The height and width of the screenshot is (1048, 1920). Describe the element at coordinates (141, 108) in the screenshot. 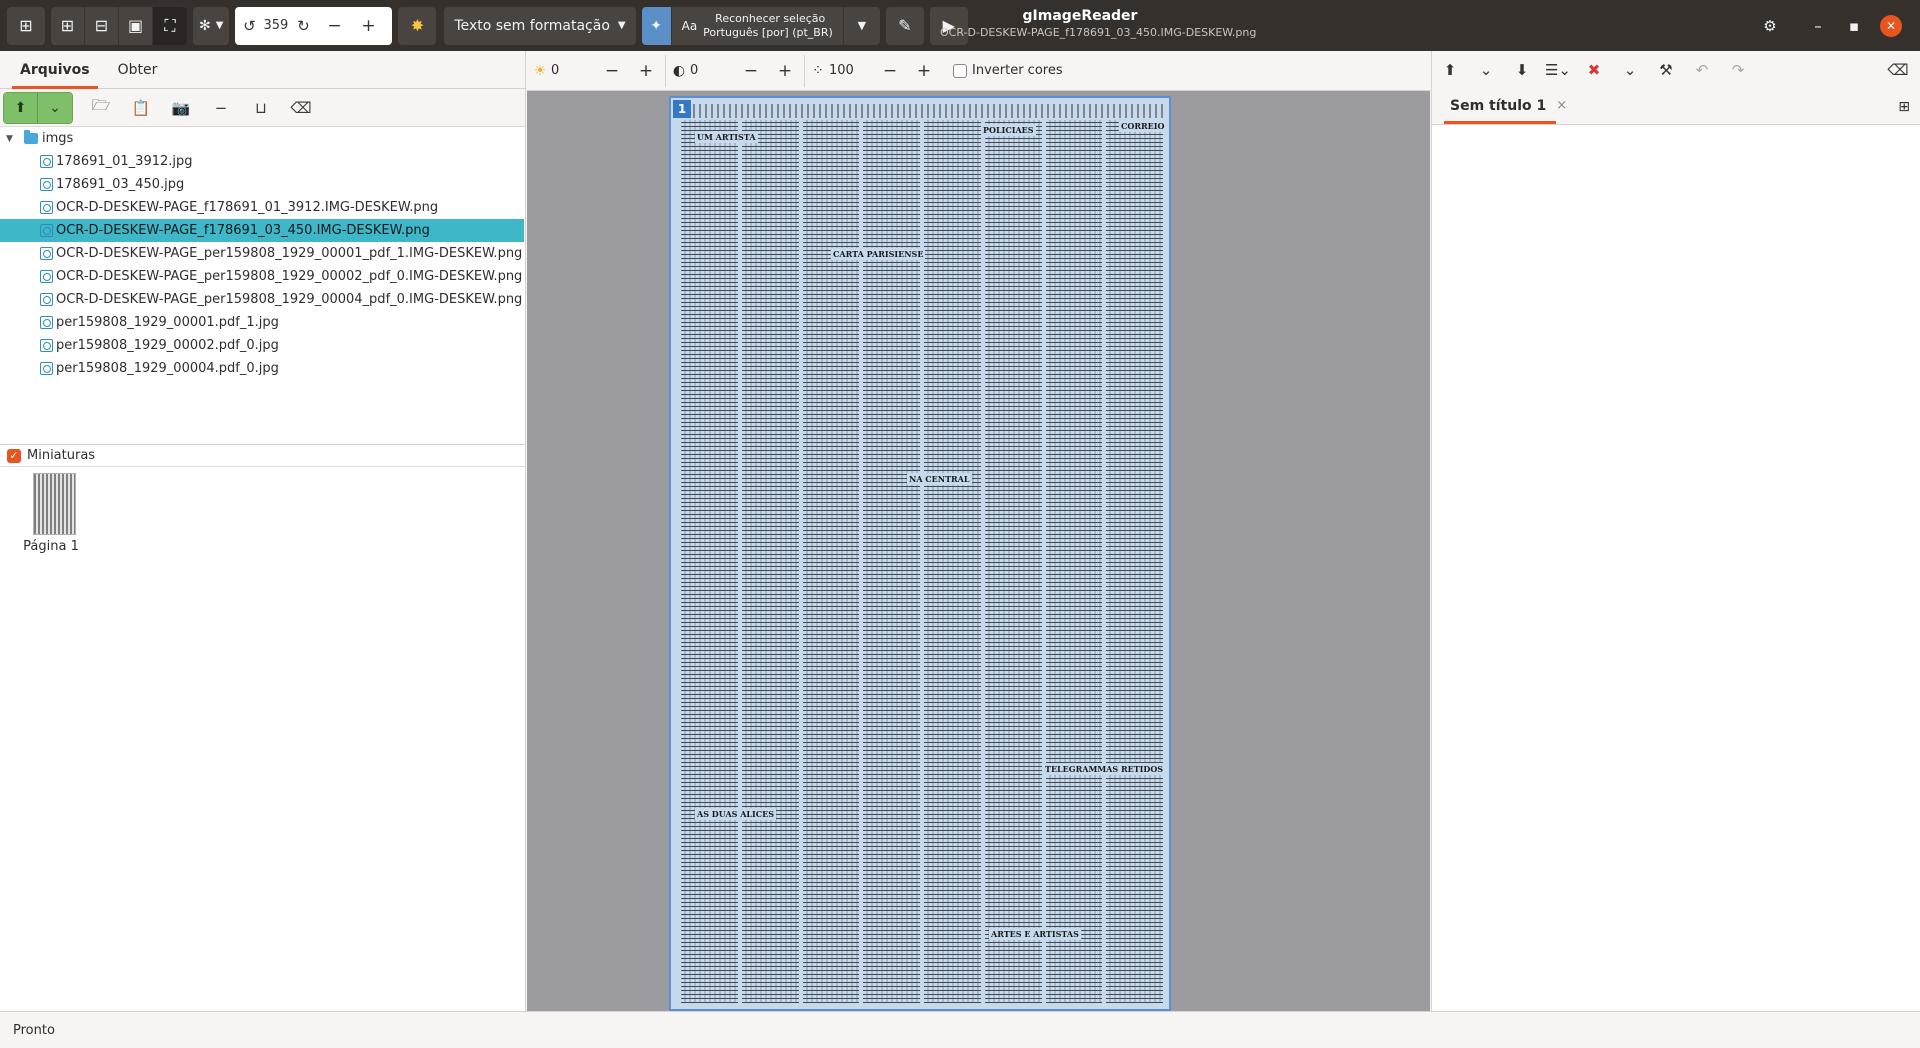

I see `paste-button: 📋` at that location.